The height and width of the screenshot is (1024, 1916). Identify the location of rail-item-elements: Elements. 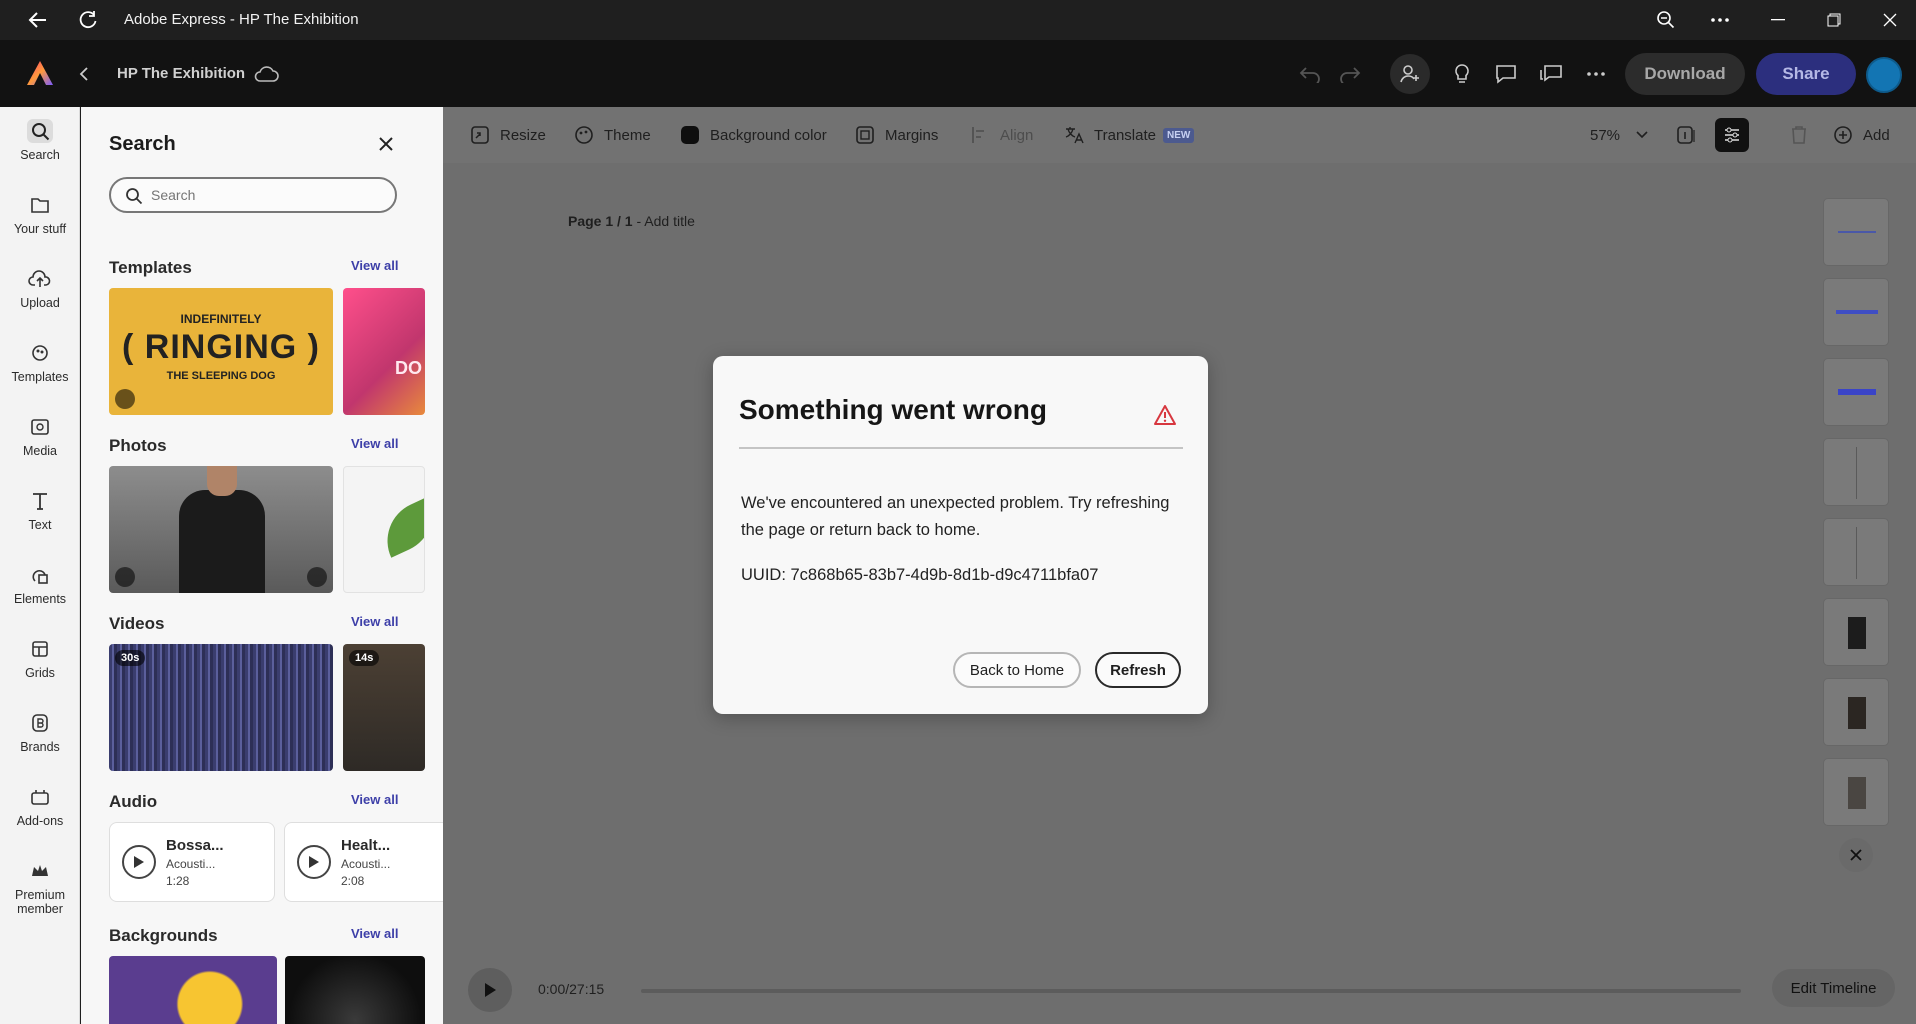
(40, 584).